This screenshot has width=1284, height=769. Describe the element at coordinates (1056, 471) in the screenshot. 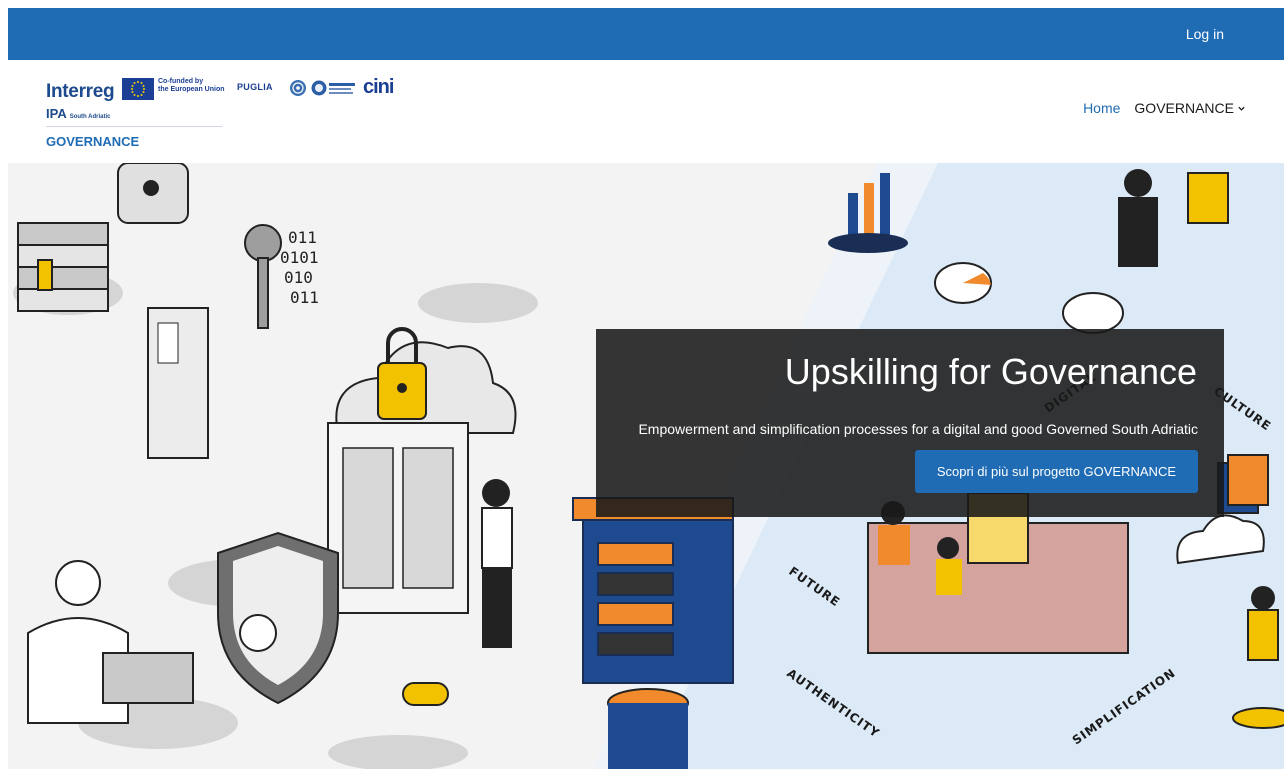

I see `learn-more-button: Scopri di più sul progetto GOVERNANCE` at that location.